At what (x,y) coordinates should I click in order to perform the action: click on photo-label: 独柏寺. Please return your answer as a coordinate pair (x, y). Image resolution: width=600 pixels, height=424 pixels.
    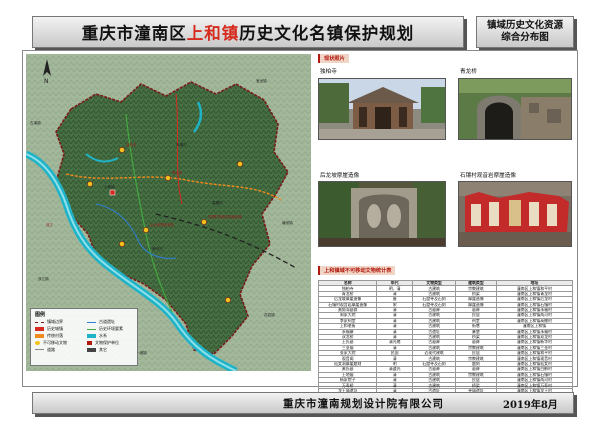
    Looking at the image, I should click on (328, 72).